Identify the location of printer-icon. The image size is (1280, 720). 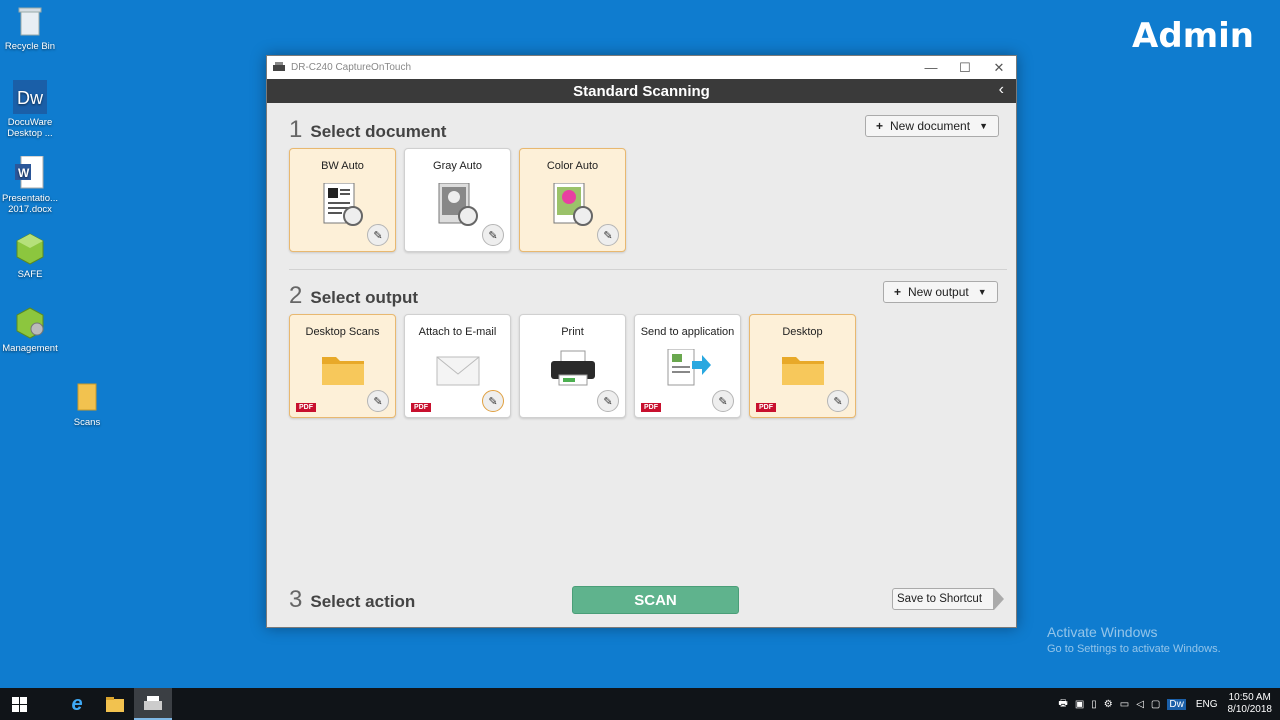
(573, 371).